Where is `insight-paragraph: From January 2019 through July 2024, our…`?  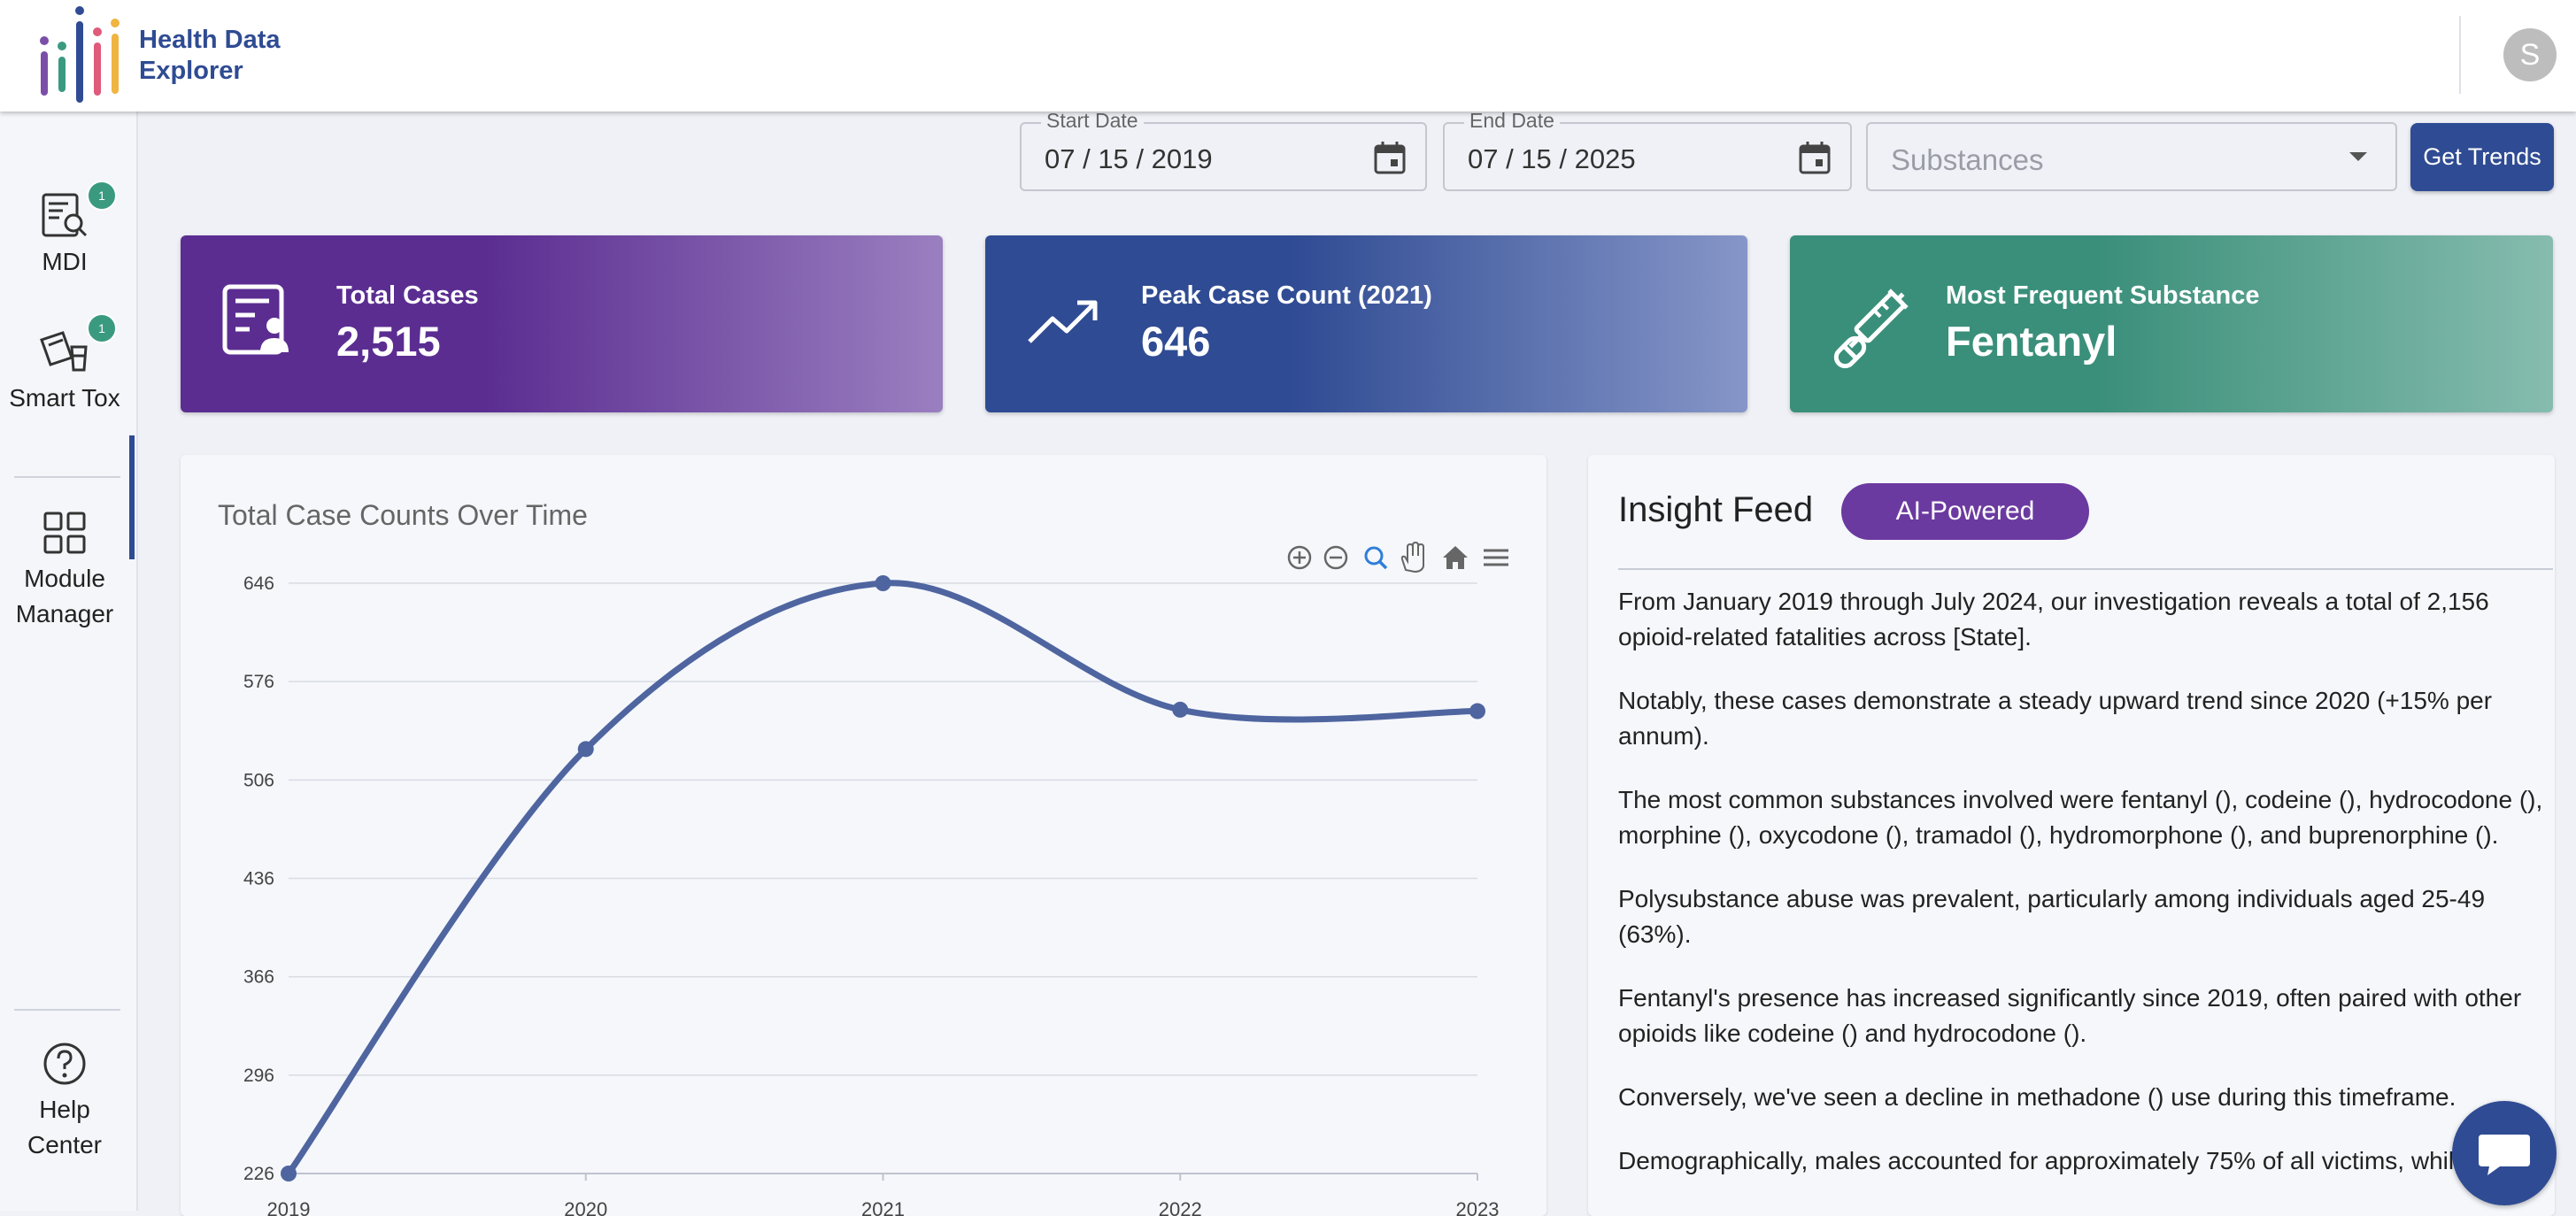
insight-paragraph: From January 2019 through July 2024, our… is located at coordinates (2053, 619).